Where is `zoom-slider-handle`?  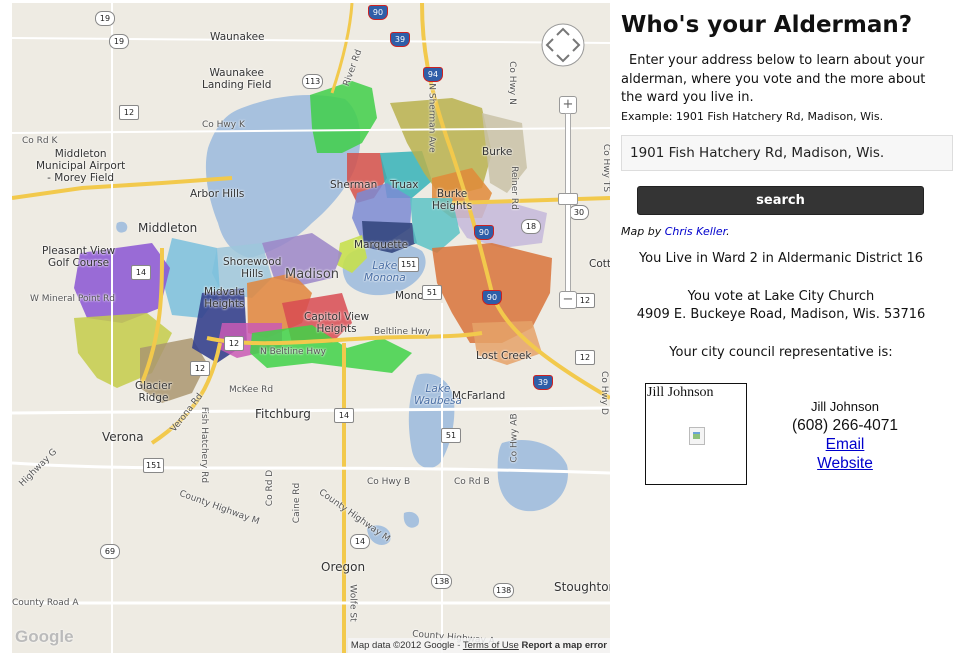
zoom-slider-handle is located at coordinates (568, 199).